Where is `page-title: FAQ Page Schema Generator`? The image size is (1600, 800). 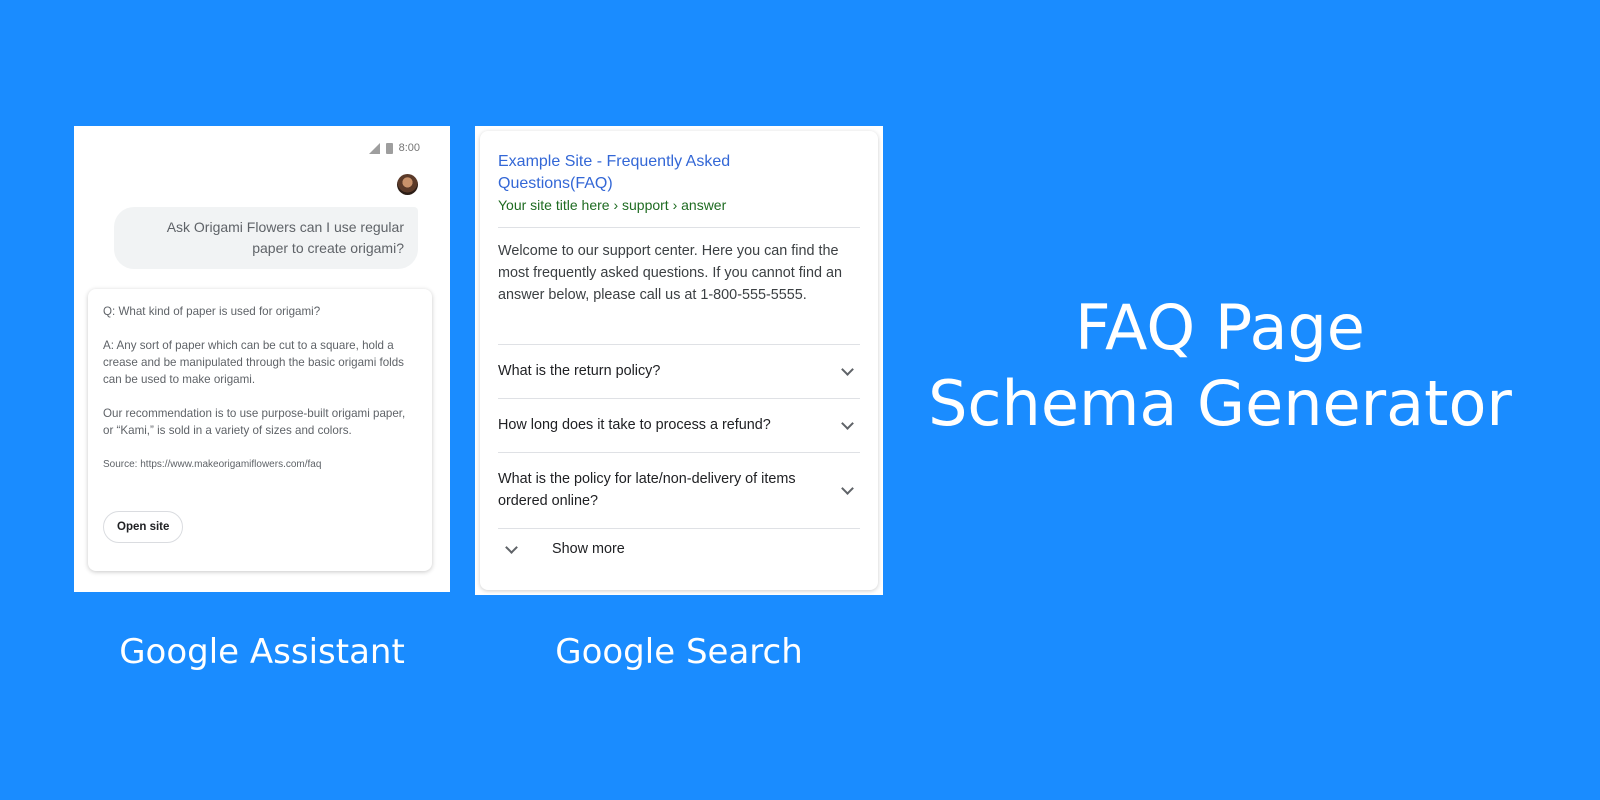
page-title: FAQ Page Schema Generator is located at coordinates (1220, 366).